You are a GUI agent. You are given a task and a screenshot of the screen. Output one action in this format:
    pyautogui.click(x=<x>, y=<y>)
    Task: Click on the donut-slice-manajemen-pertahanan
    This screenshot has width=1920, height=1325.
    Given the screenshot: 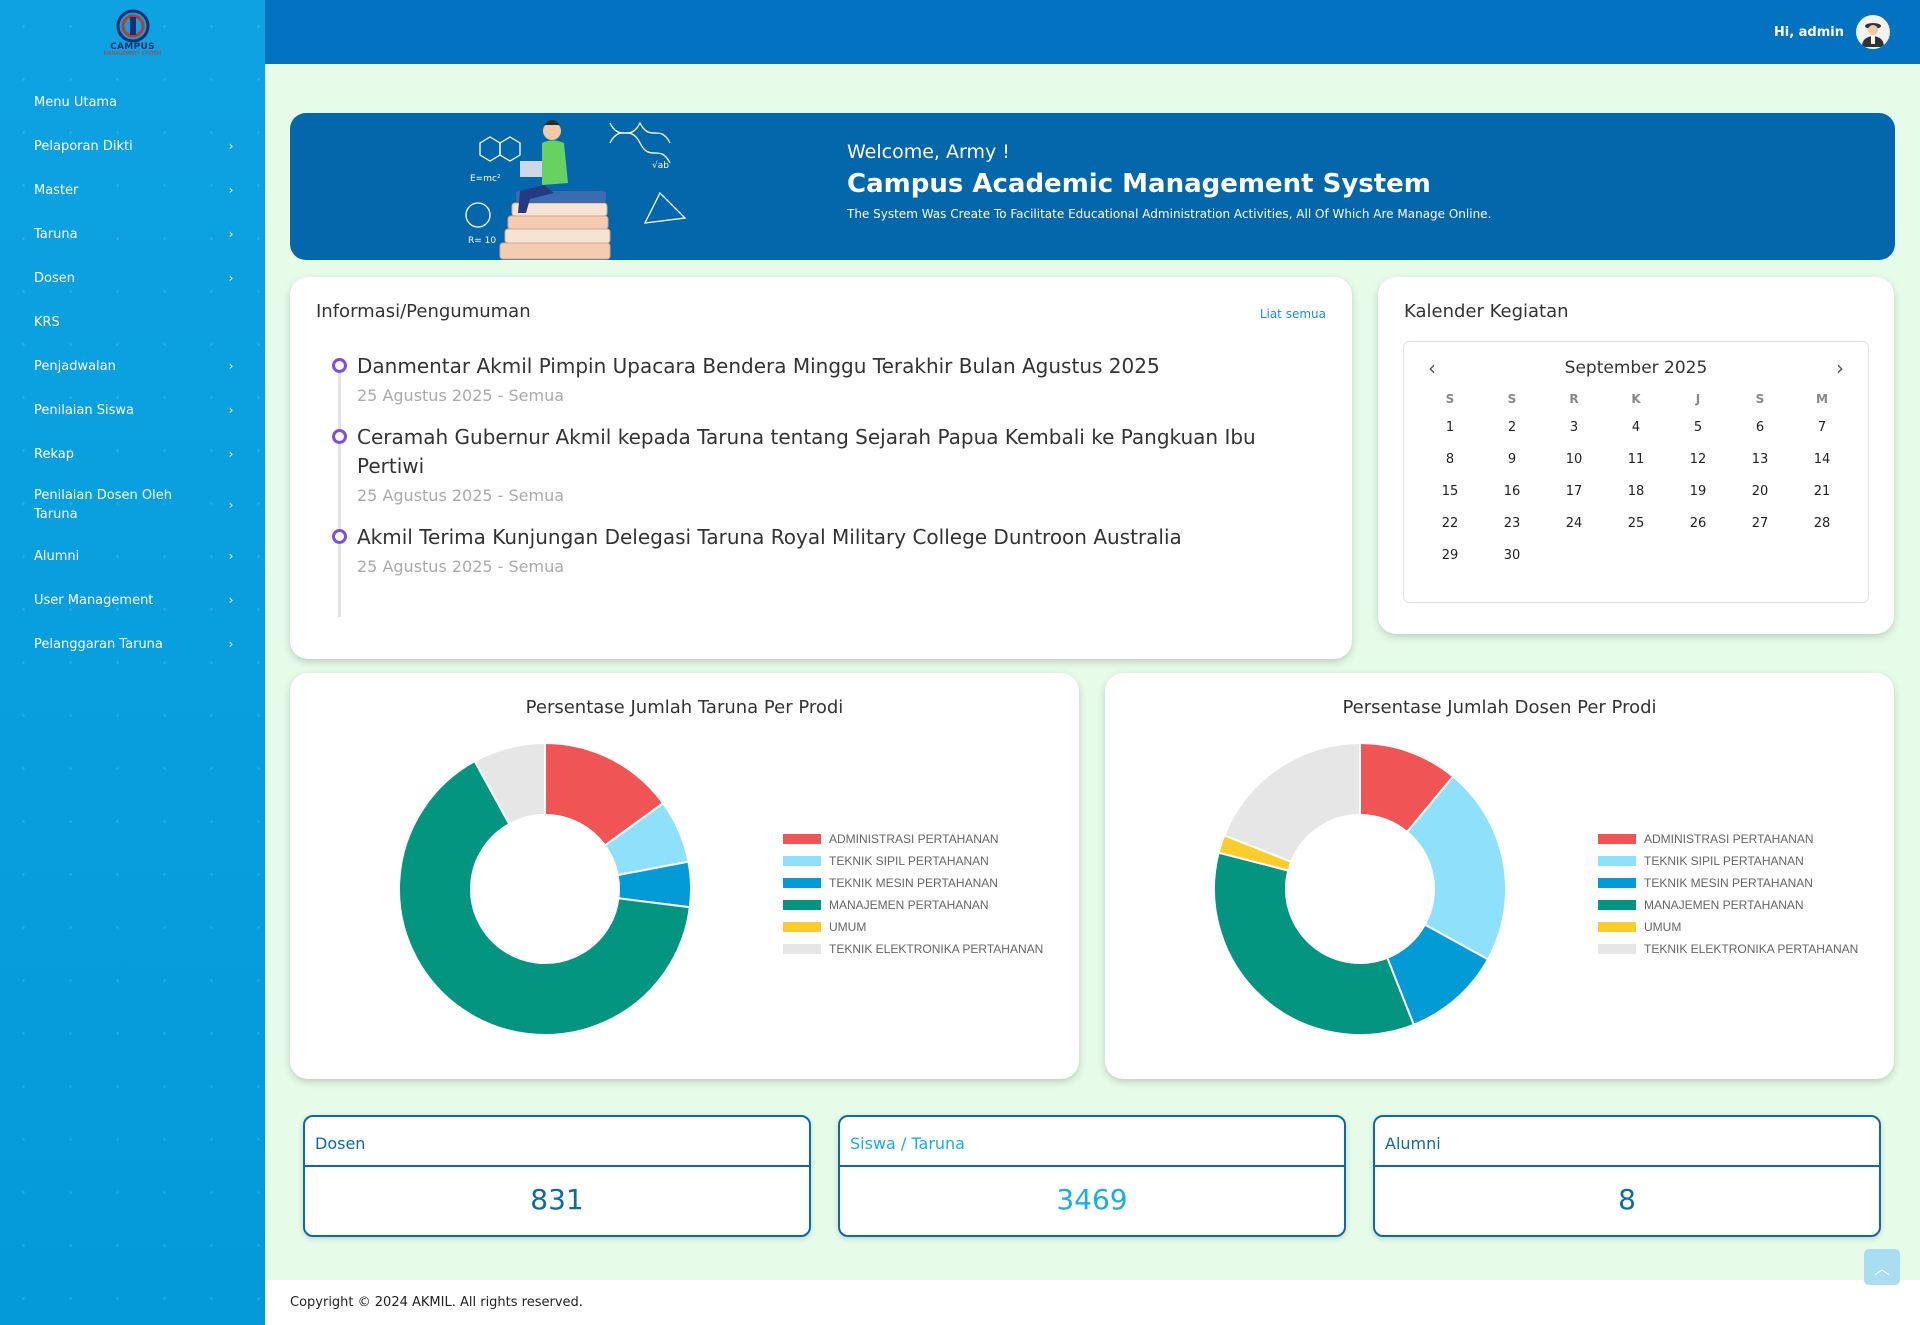 What is the action you would take?
    pyautogui.click(x=1314, y=943)
    